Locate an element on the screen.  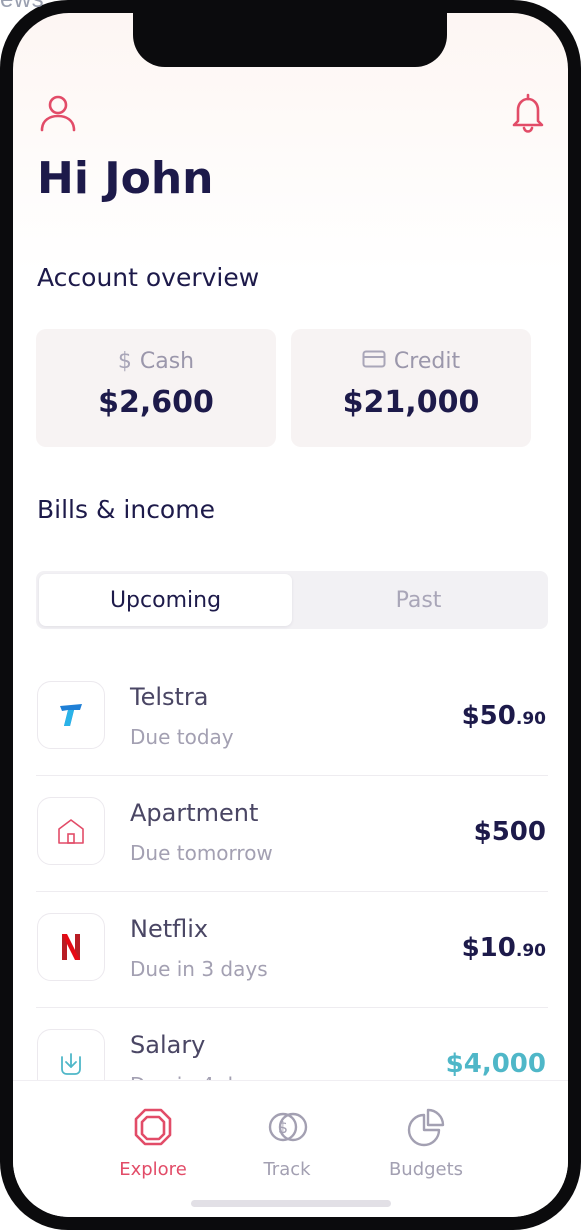
bills-income-title: Bills & income is located at coordinates (126, 509).